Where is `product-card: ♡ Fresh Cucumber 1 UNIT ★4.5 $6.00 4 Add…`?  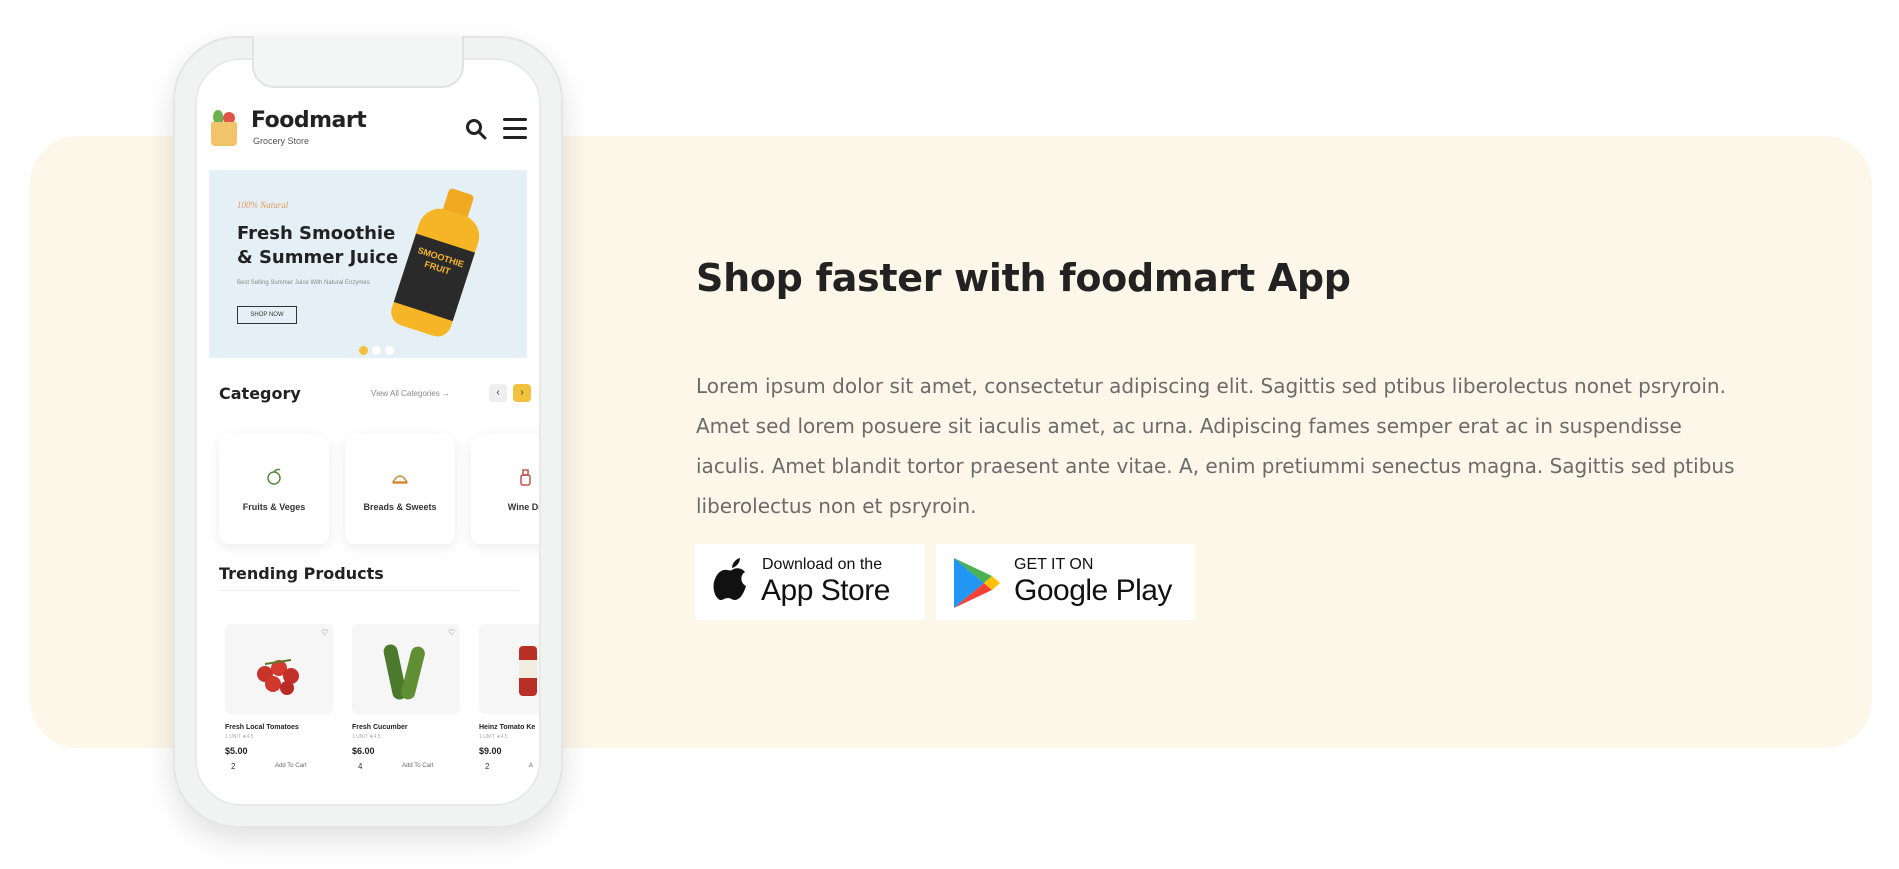 product-card: ♡ Fresh Cucumber 1 UNIT ★4.5 $6.00 4 Add… is located at coordinates (412, 704).